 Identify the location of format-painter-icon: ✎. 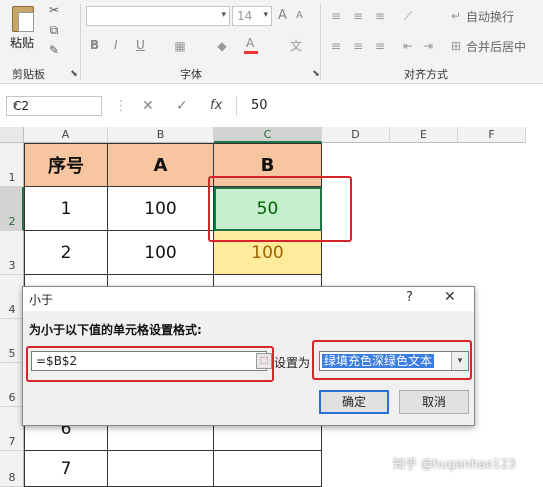
(54, 50).